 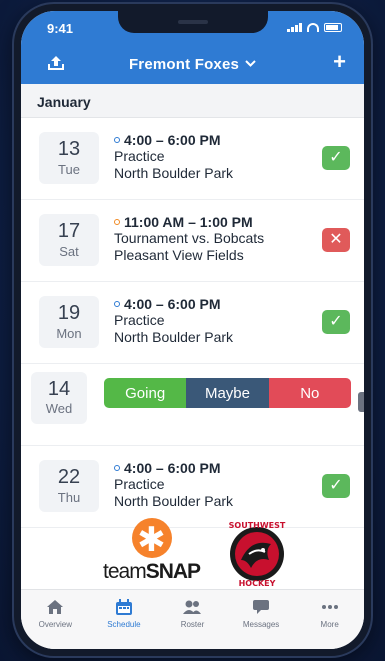 I want to click on rsvp-no-button: No, so click(x=309, y=393).